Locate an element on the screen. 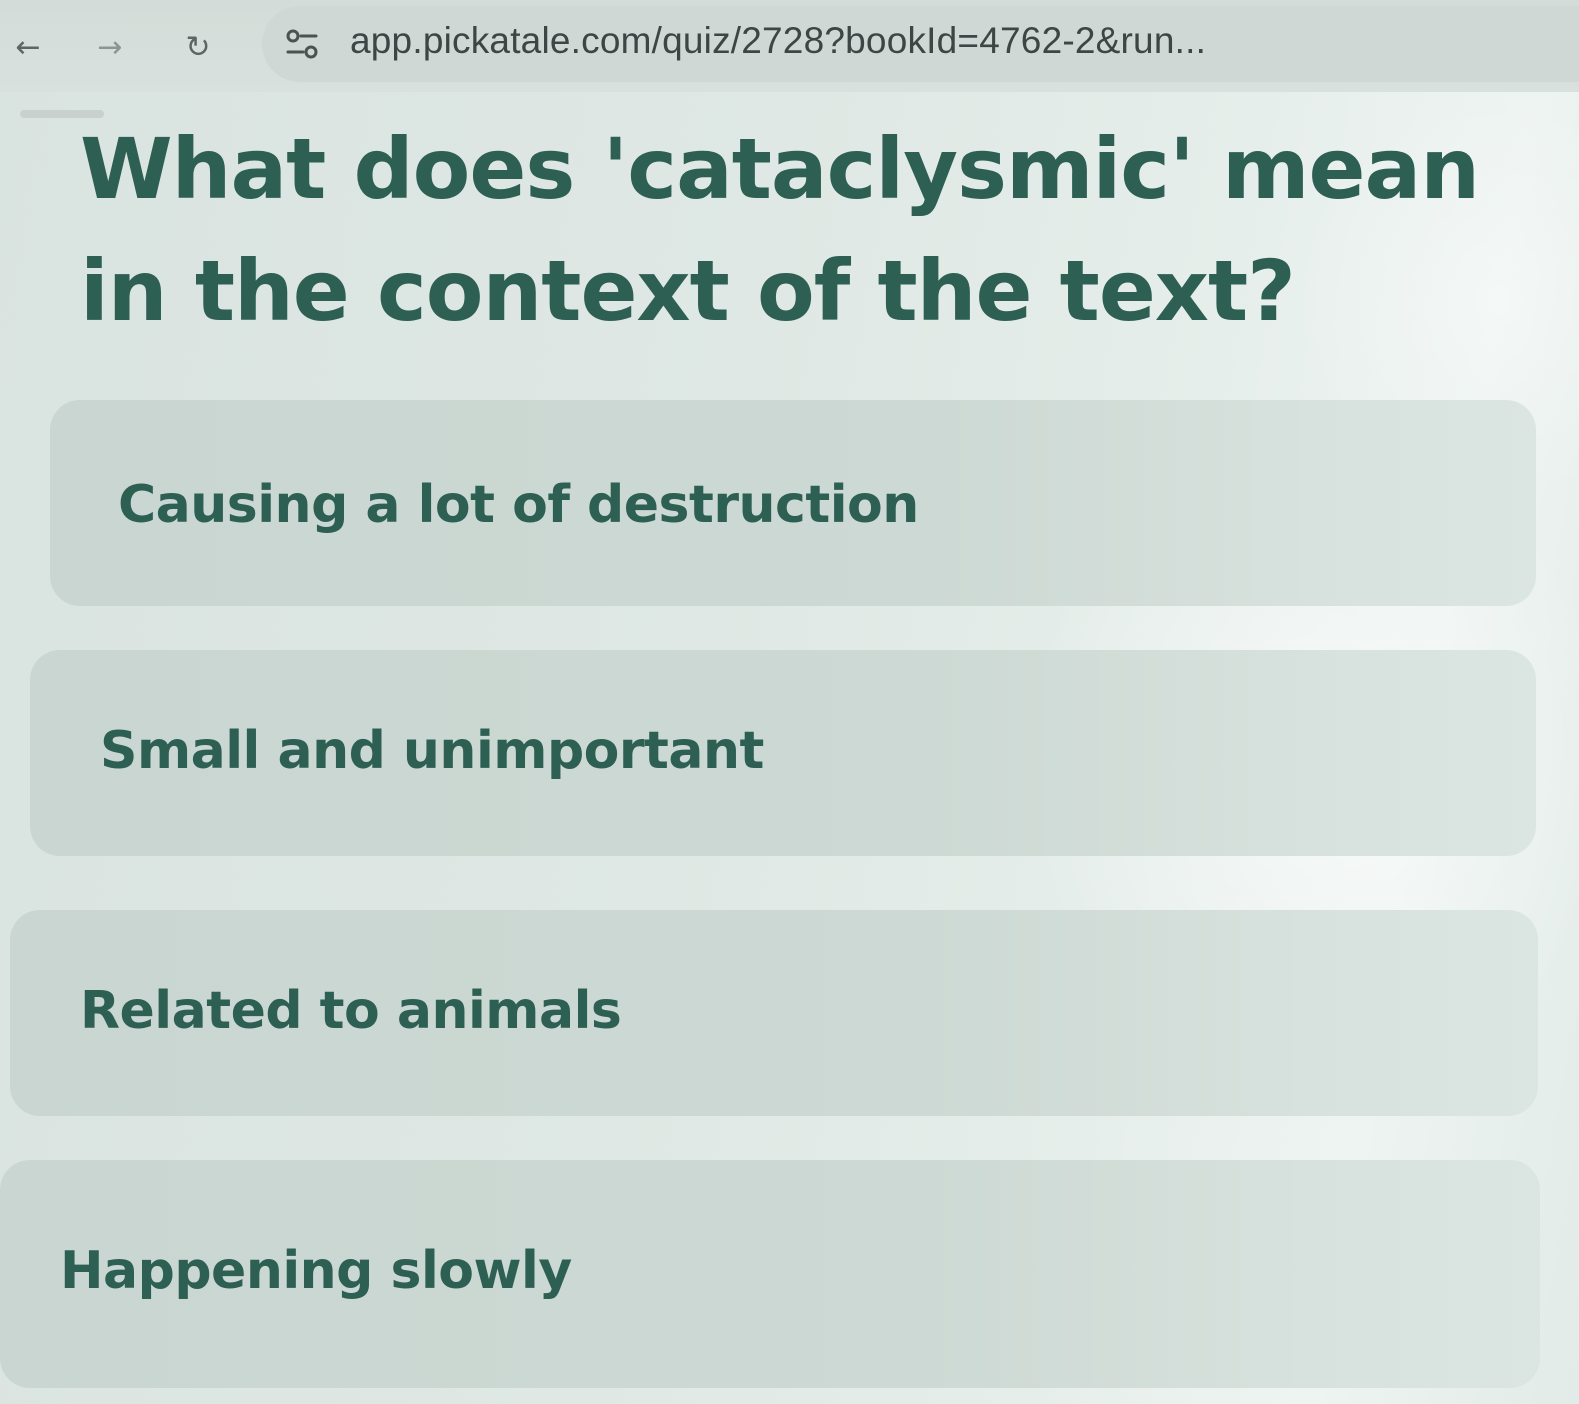 The height and width of the screenshot is (1404, 1579). answer-option-3: Related to animals is located at coordinates (774, 1013).